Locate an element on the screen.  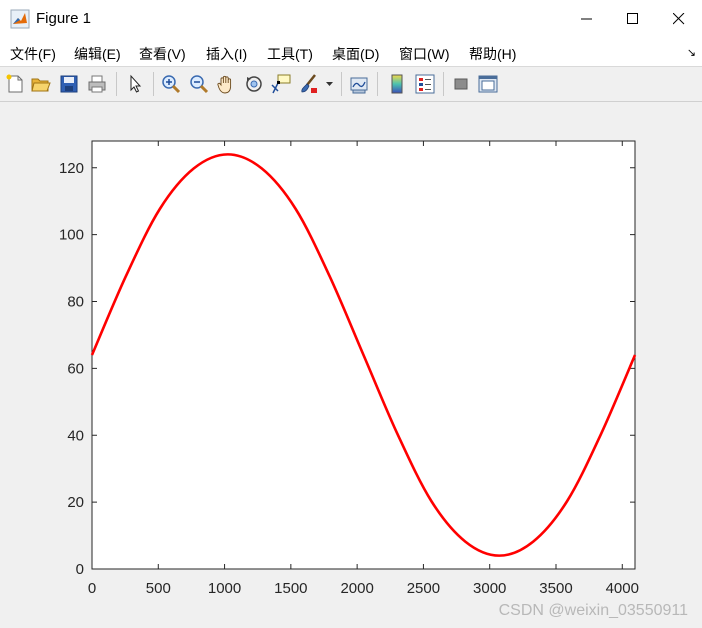
minimize-button is located at coordinates (587, 19).